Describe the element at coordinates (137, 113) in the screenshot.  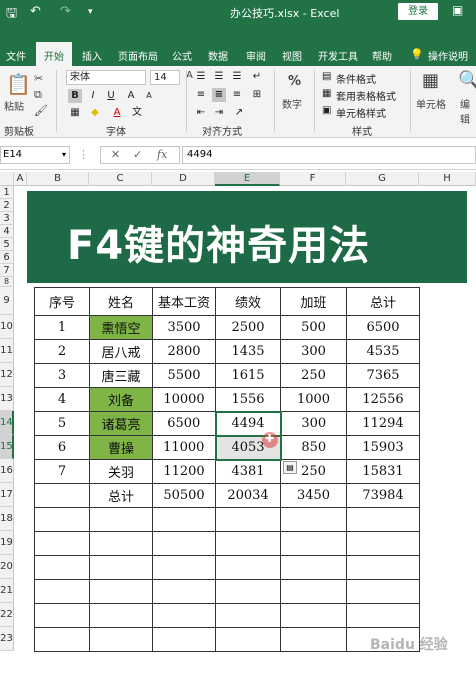
I see `phonetic-icon: 文` at that location.